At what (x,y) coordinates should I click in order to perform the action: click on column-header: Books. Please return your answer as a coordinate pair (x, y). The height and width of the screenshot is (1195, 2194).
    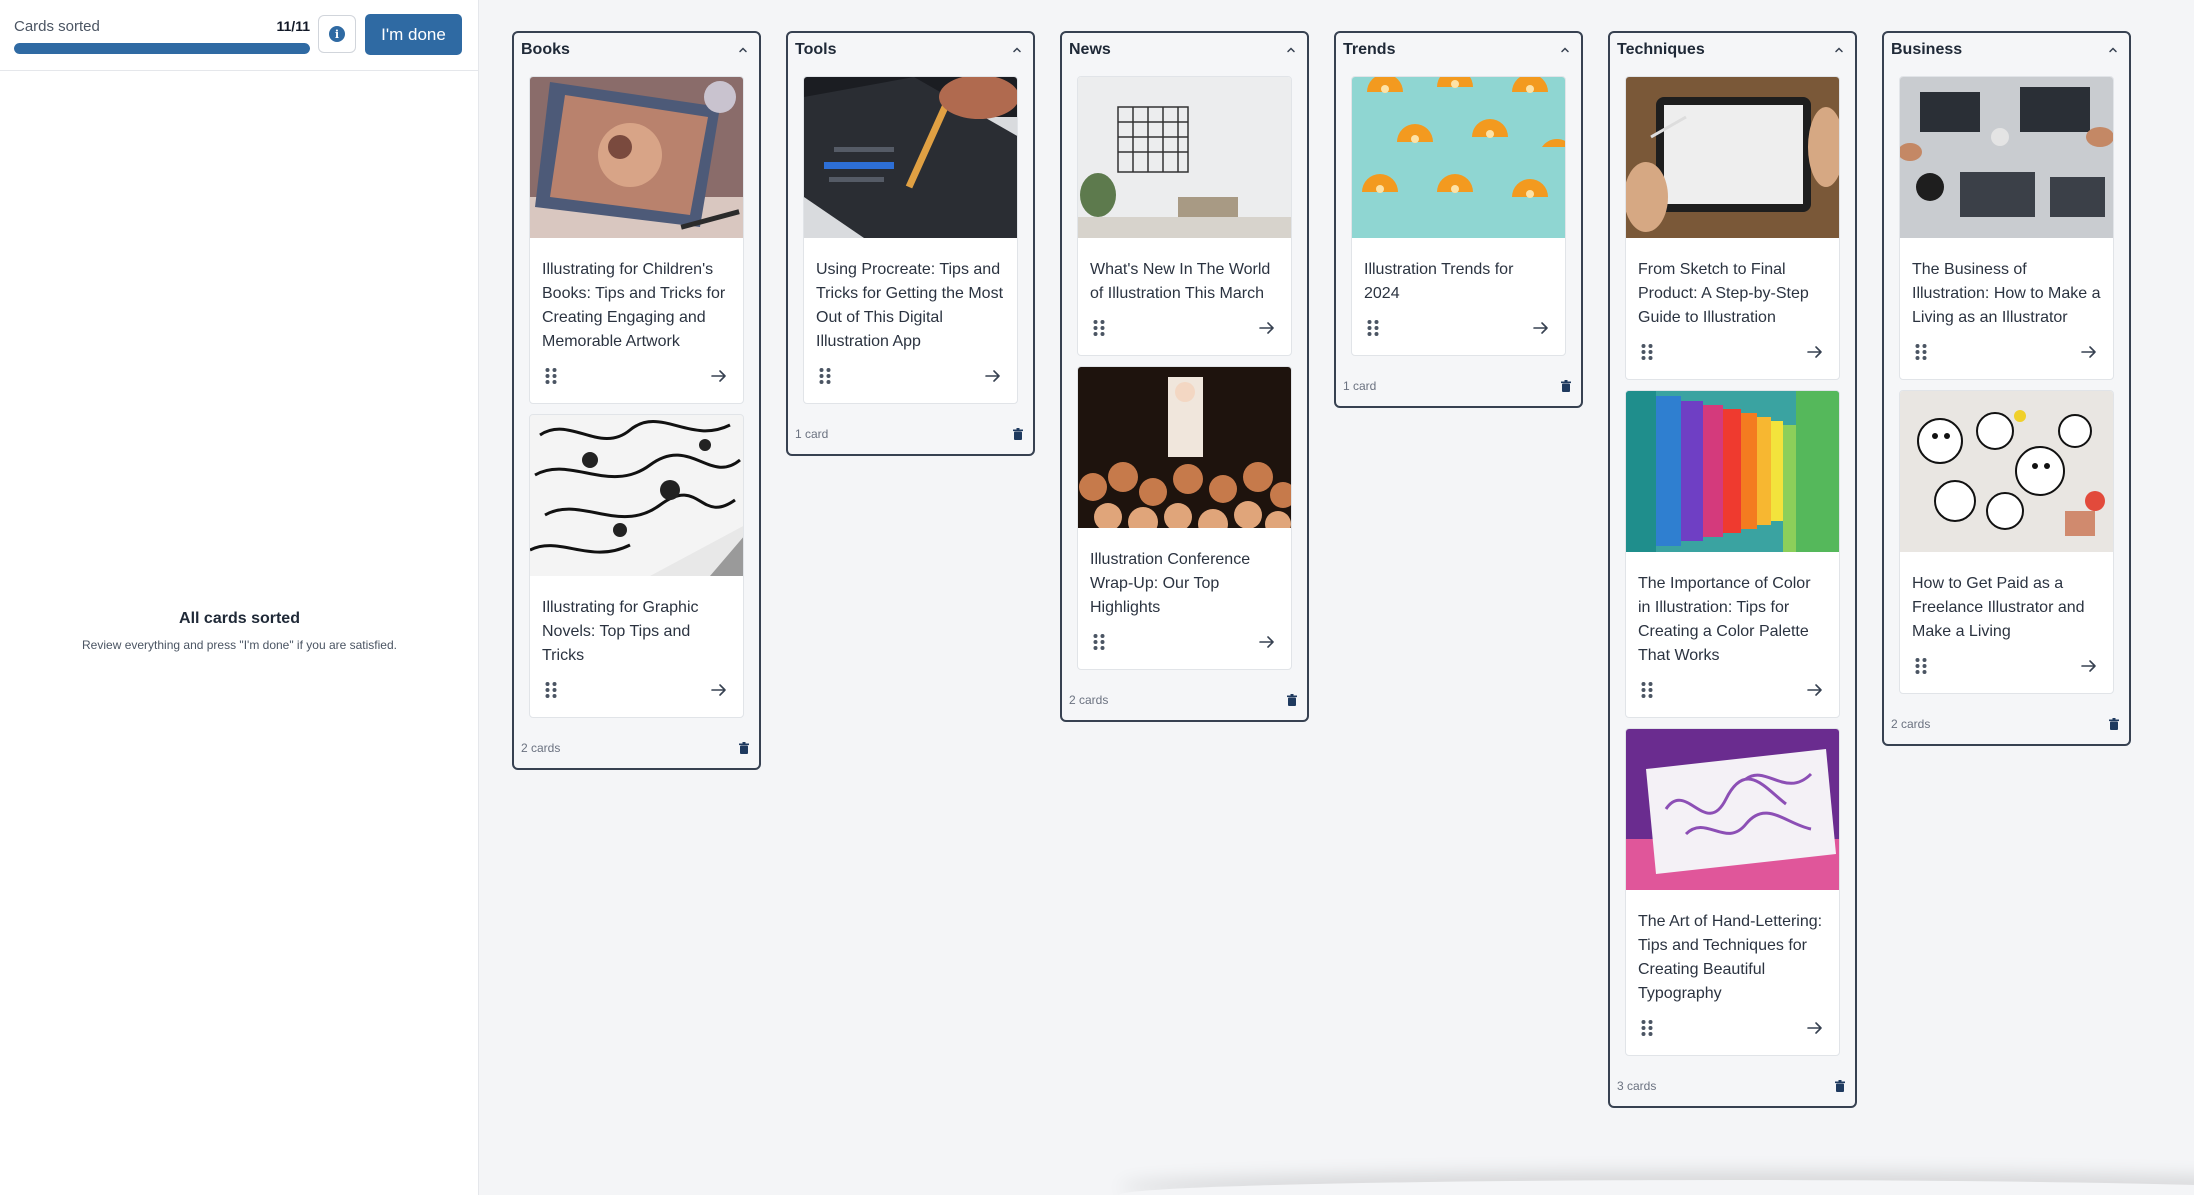
    Looking at the image, I should click on (636, 50).